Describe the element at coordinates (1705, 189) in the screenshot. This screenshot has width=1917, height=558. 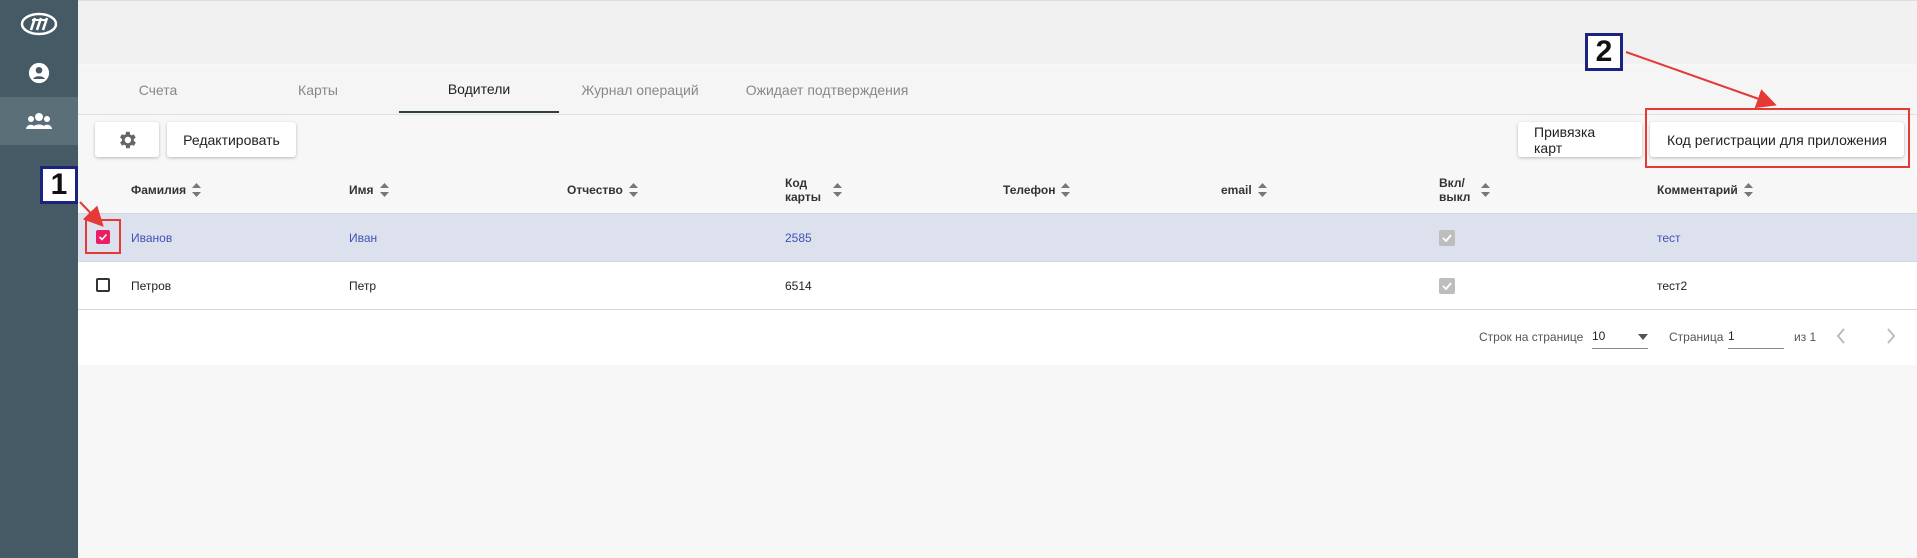
I see `column-header-comment: Комментарий` at that location.